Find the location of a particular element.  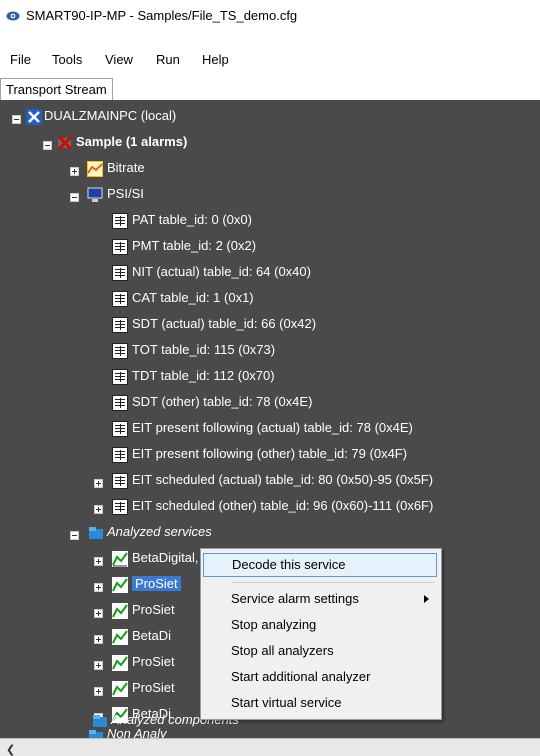

scroll-left-icon: ❮ is located at coordinates (10, 749).